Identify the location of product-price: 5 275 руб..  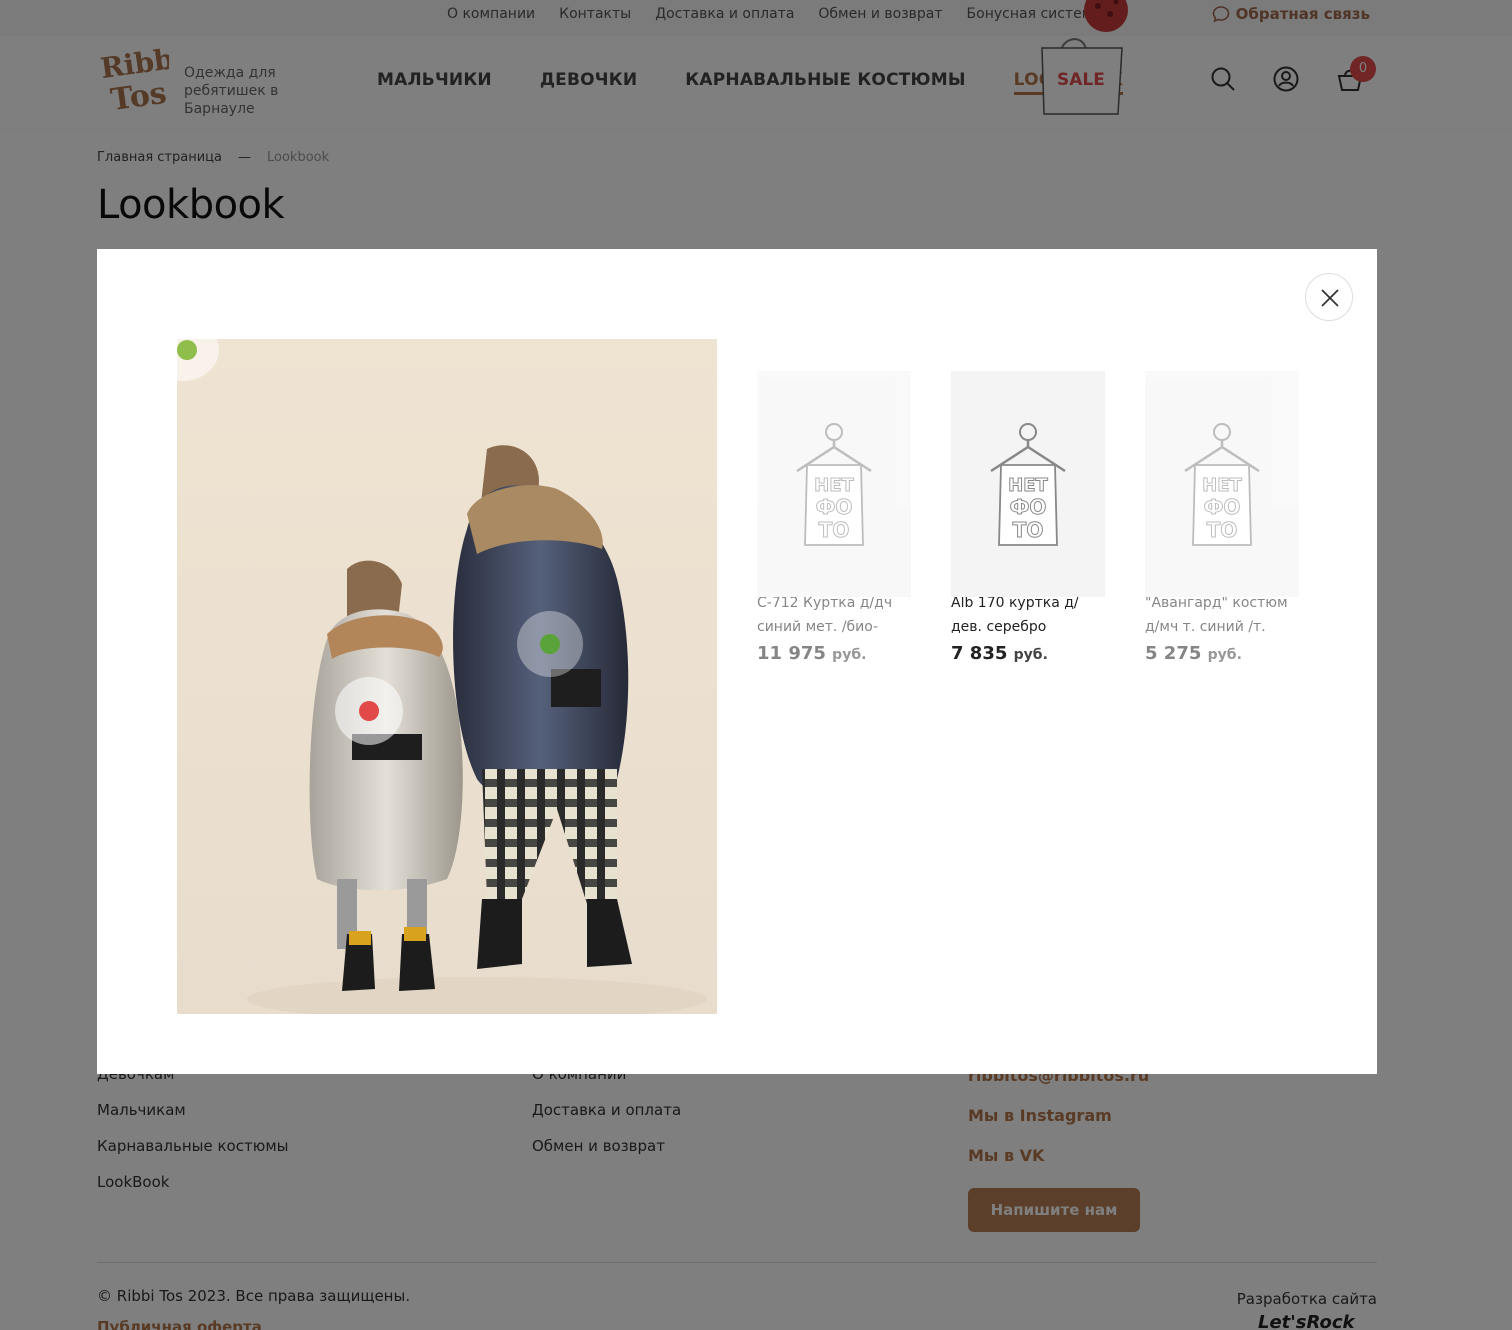
(1222, 653).